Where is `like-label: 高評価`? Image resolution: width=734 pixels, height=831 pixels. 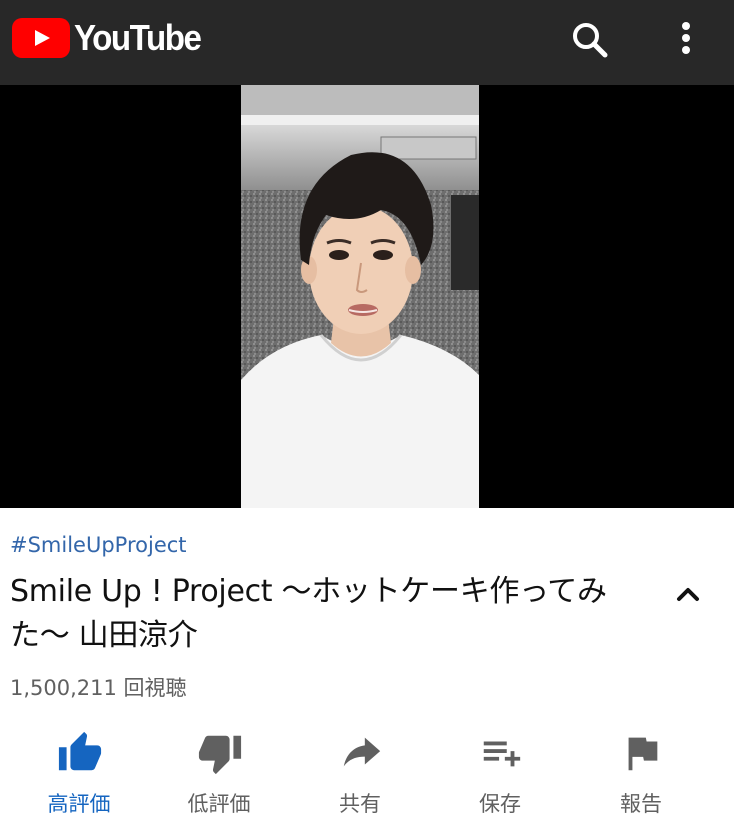
like-label: 高評価 is located at coordinates (79, 804).